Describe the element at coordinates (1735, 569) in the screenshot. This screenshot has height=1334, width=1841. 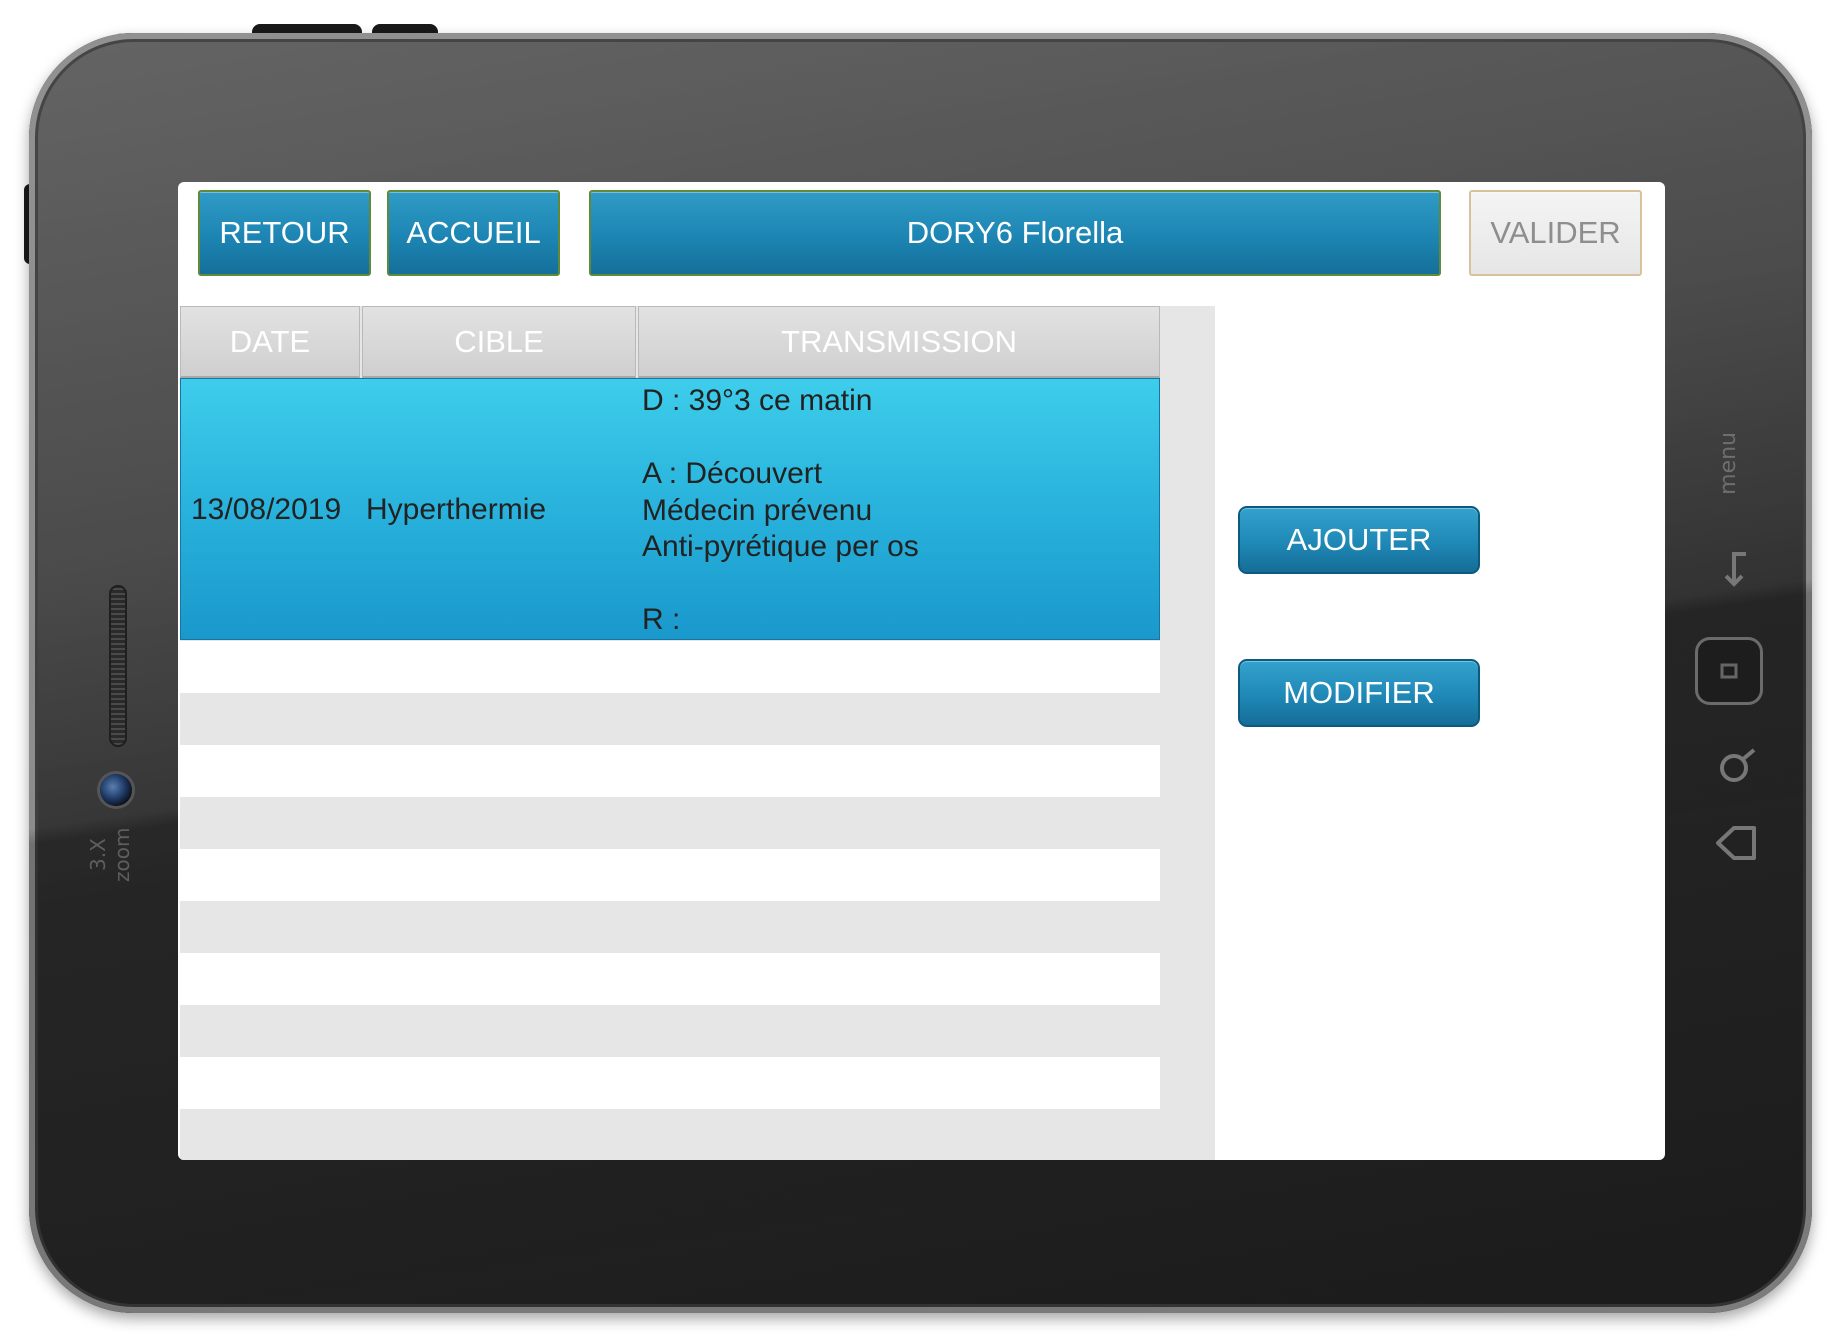
I see `back-arrow-icon` at that location.